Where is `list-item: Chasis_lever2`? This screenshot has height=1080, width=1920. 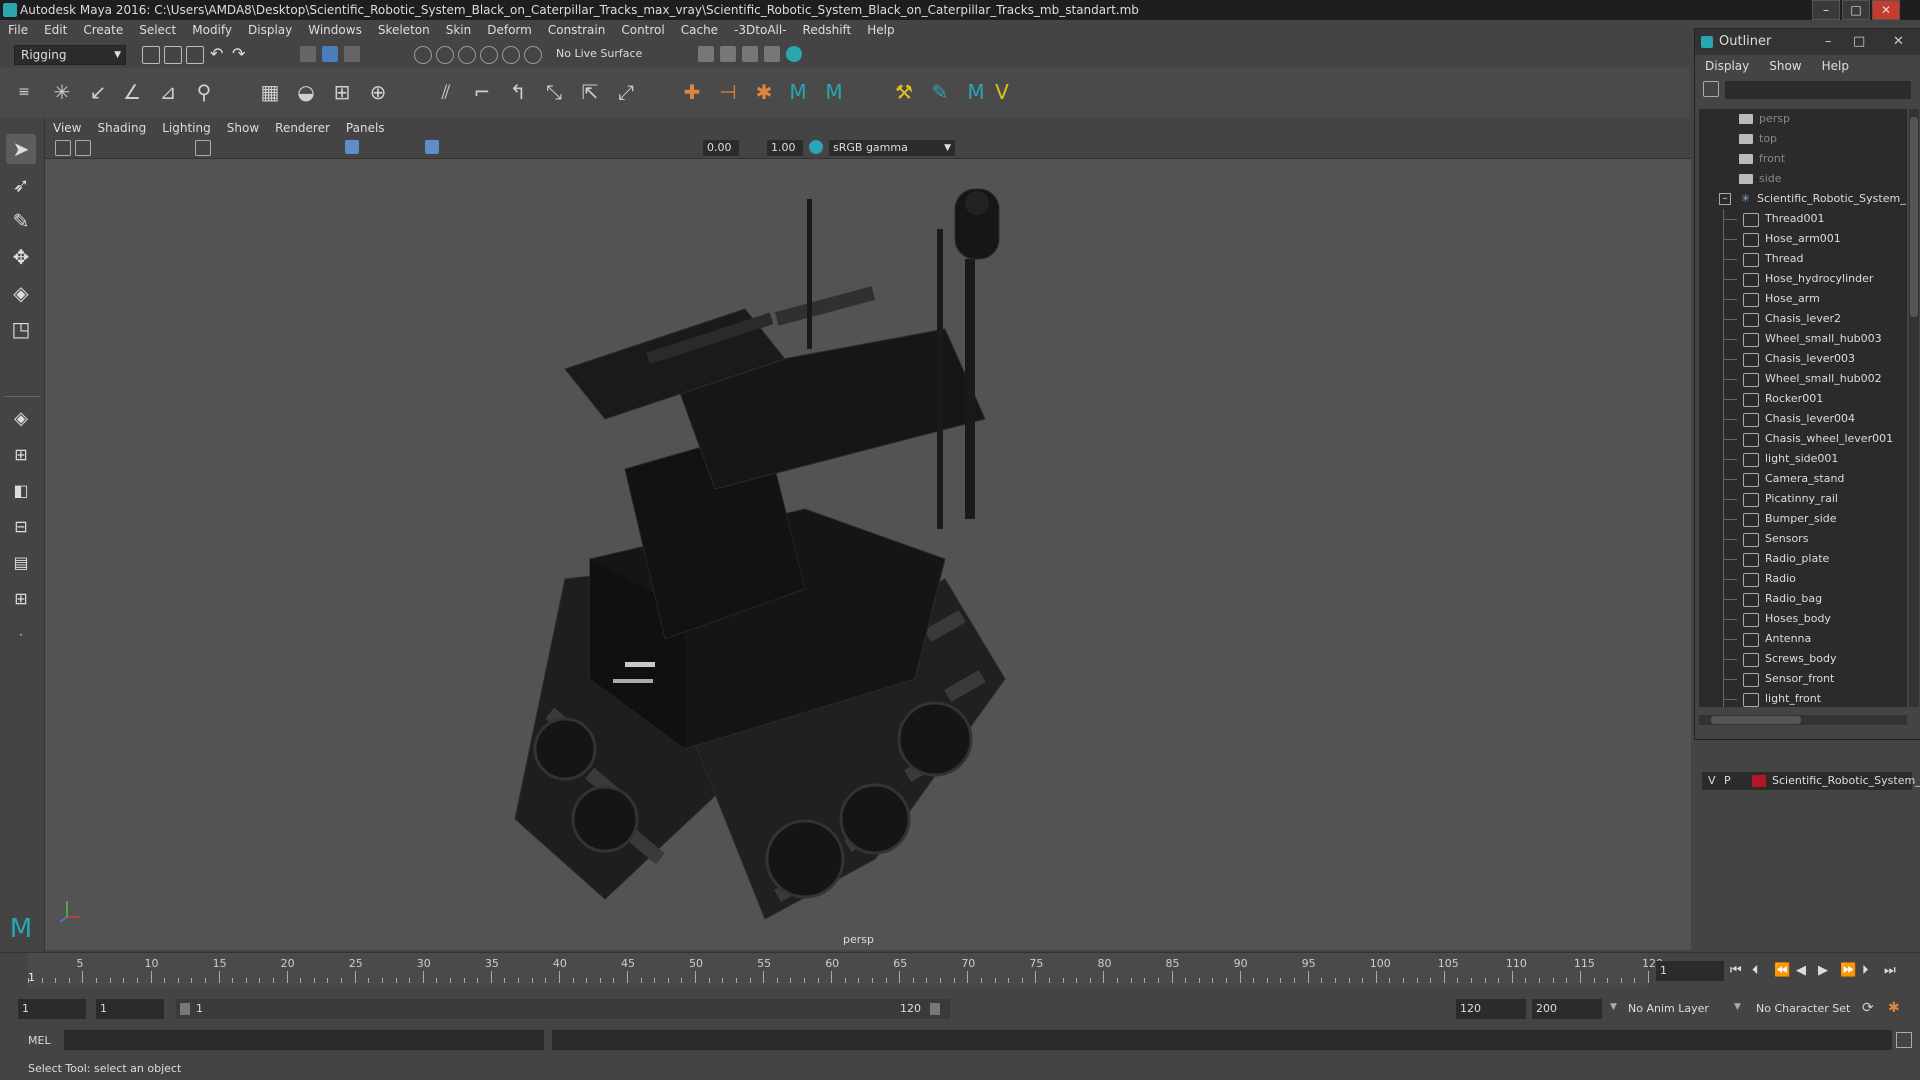
list-item: Chasis_lever2 is located at coordinates (1815, 319).